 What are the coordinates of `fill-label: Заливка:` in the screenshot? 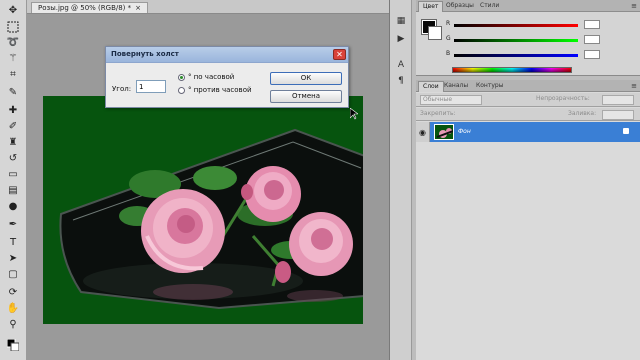 It's located at (582, 113).